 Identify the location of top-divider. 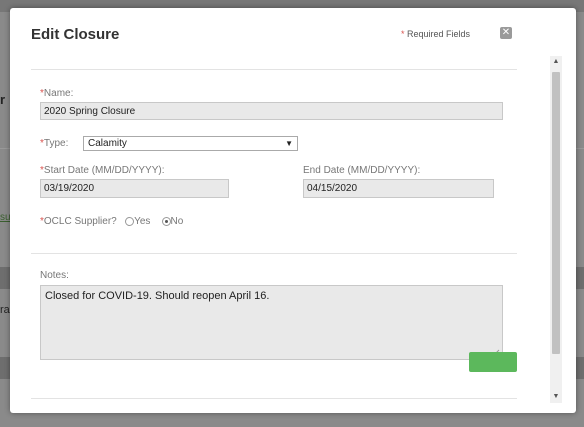
(274, 69).